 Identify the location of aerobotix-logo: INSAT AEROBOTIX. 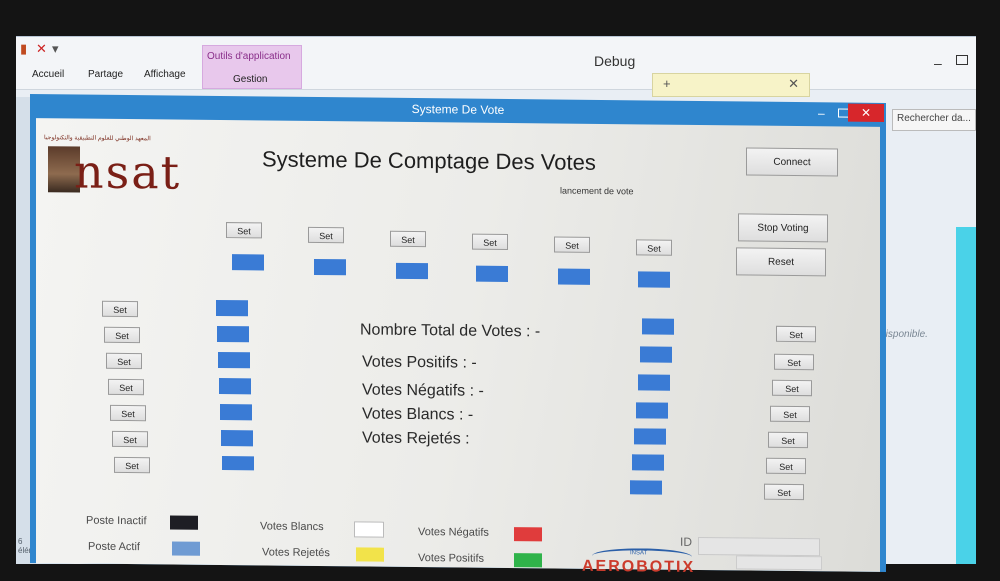
(659, 563).